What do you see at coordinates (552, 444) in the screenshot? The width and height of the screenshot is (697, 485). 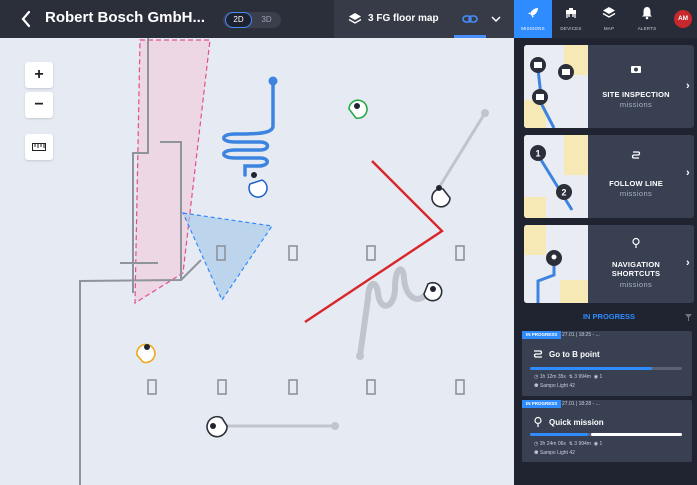 I see `mission-duration: 3h 24m 06s` at bounding box center [552, 444].